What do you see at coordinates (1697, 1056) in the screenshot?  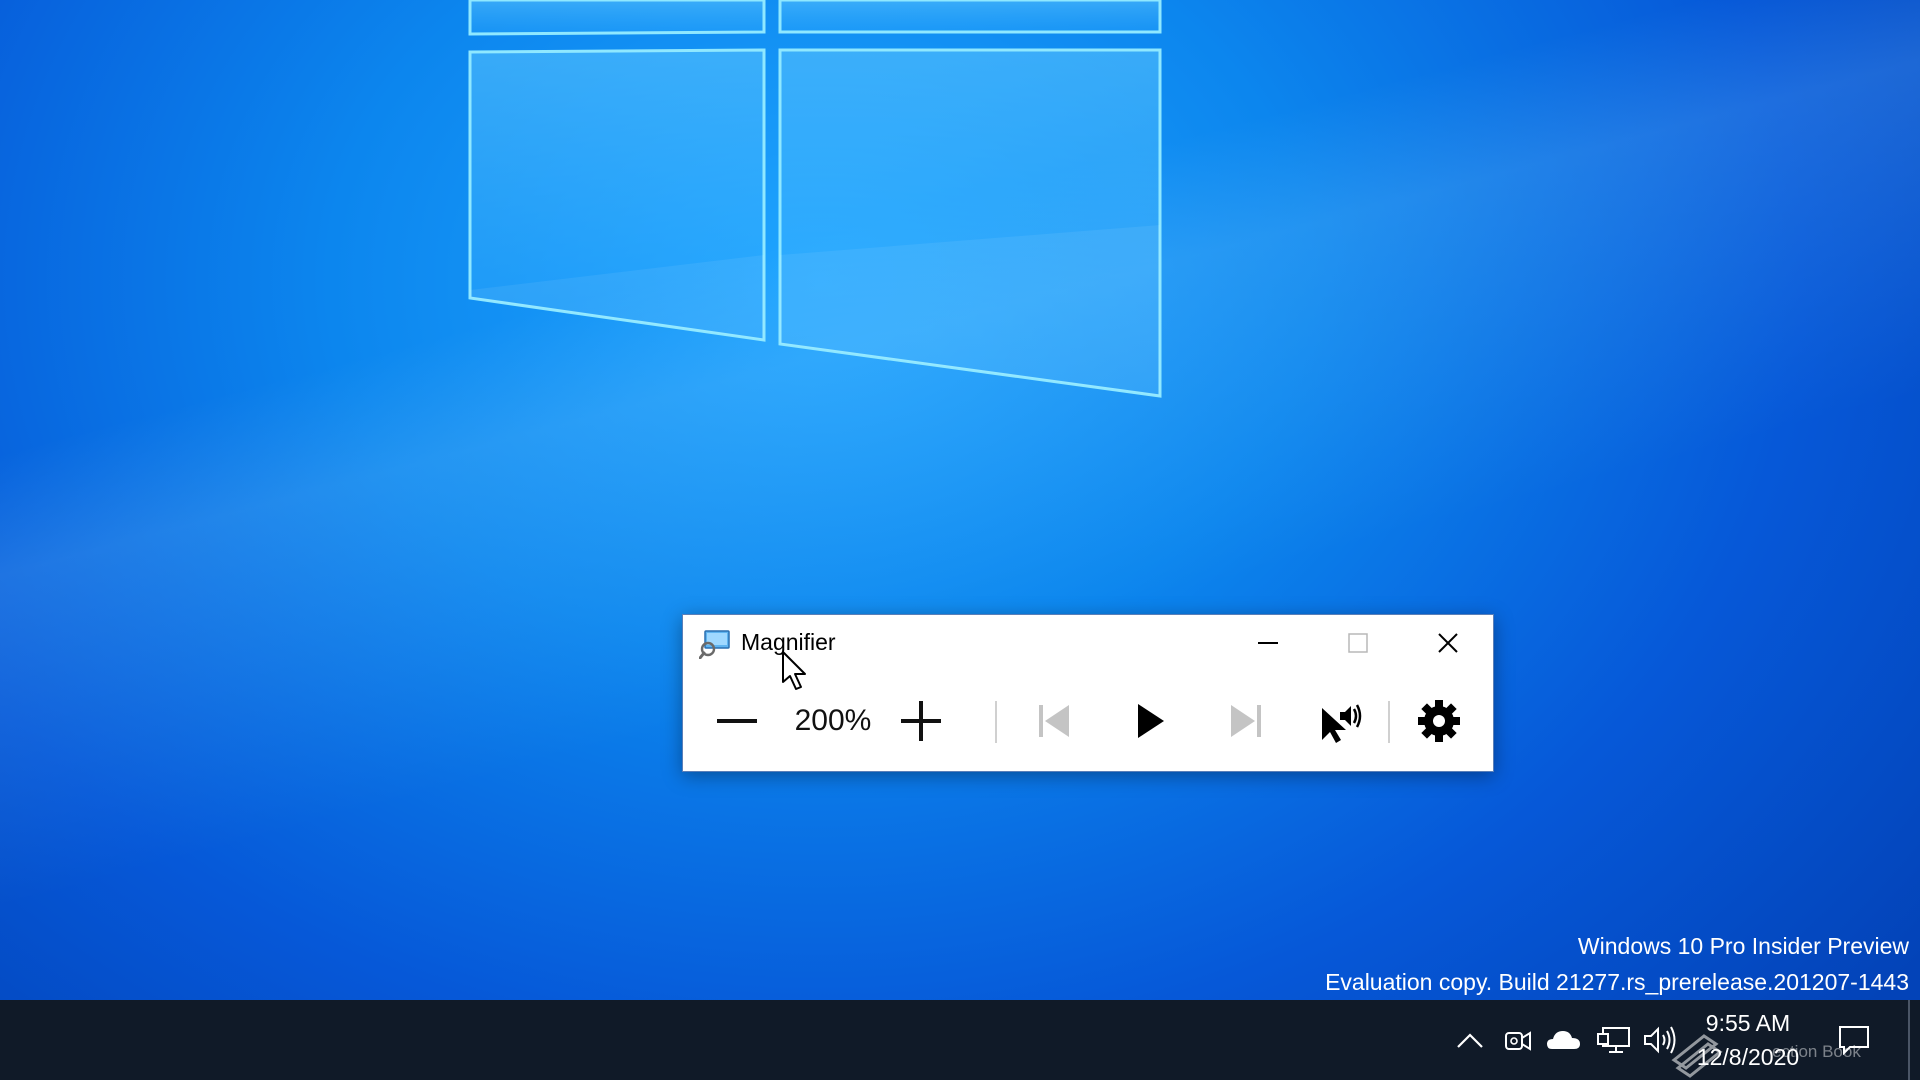 I see `book-logo-icon` at bounding box center [1697, 1056].